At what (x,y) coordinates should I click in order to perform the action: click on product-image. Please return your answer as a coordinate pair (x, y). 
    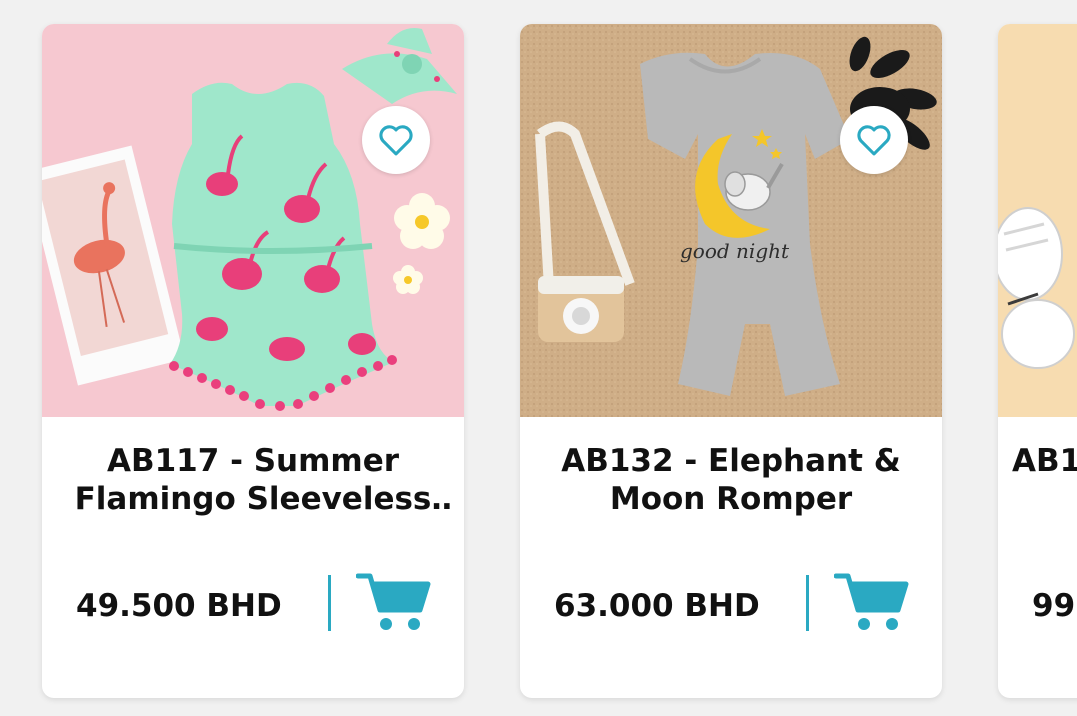
    Looking at the image, I should click on (1037, 220).